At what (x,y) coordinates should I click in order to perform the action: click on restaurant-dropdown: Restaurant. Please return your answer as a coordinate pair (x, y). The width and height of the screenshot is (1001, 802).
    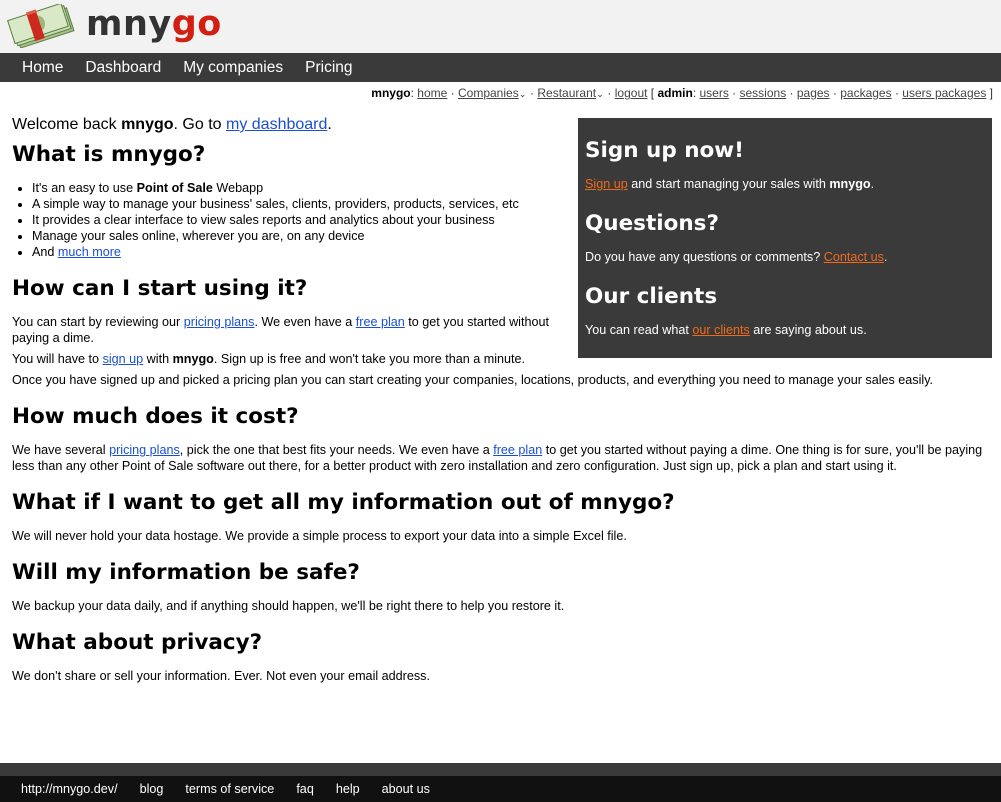
    Looking at the image, I should click on (566, 93).